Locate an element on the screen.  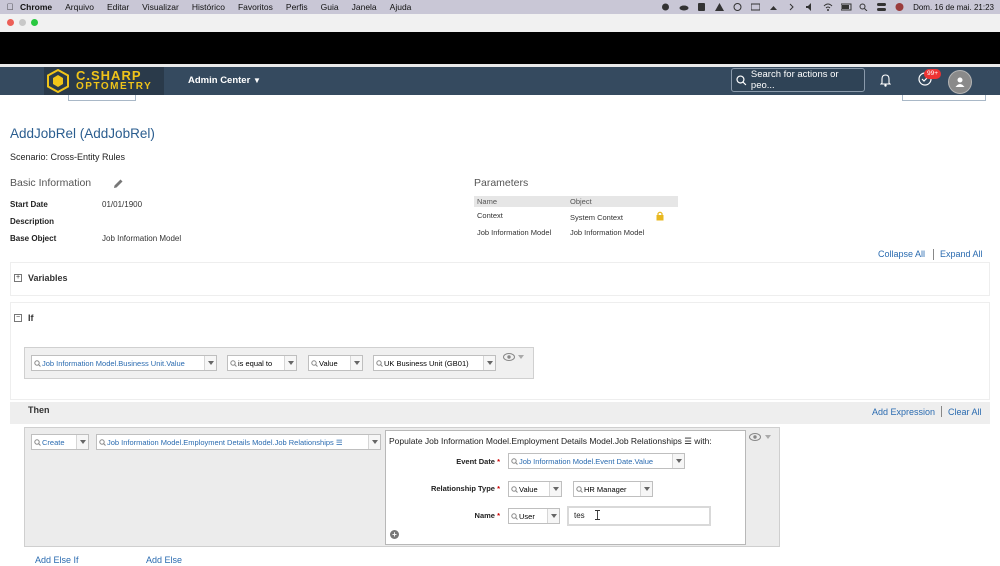
vpn-icon is located at coordinates (720, 7).